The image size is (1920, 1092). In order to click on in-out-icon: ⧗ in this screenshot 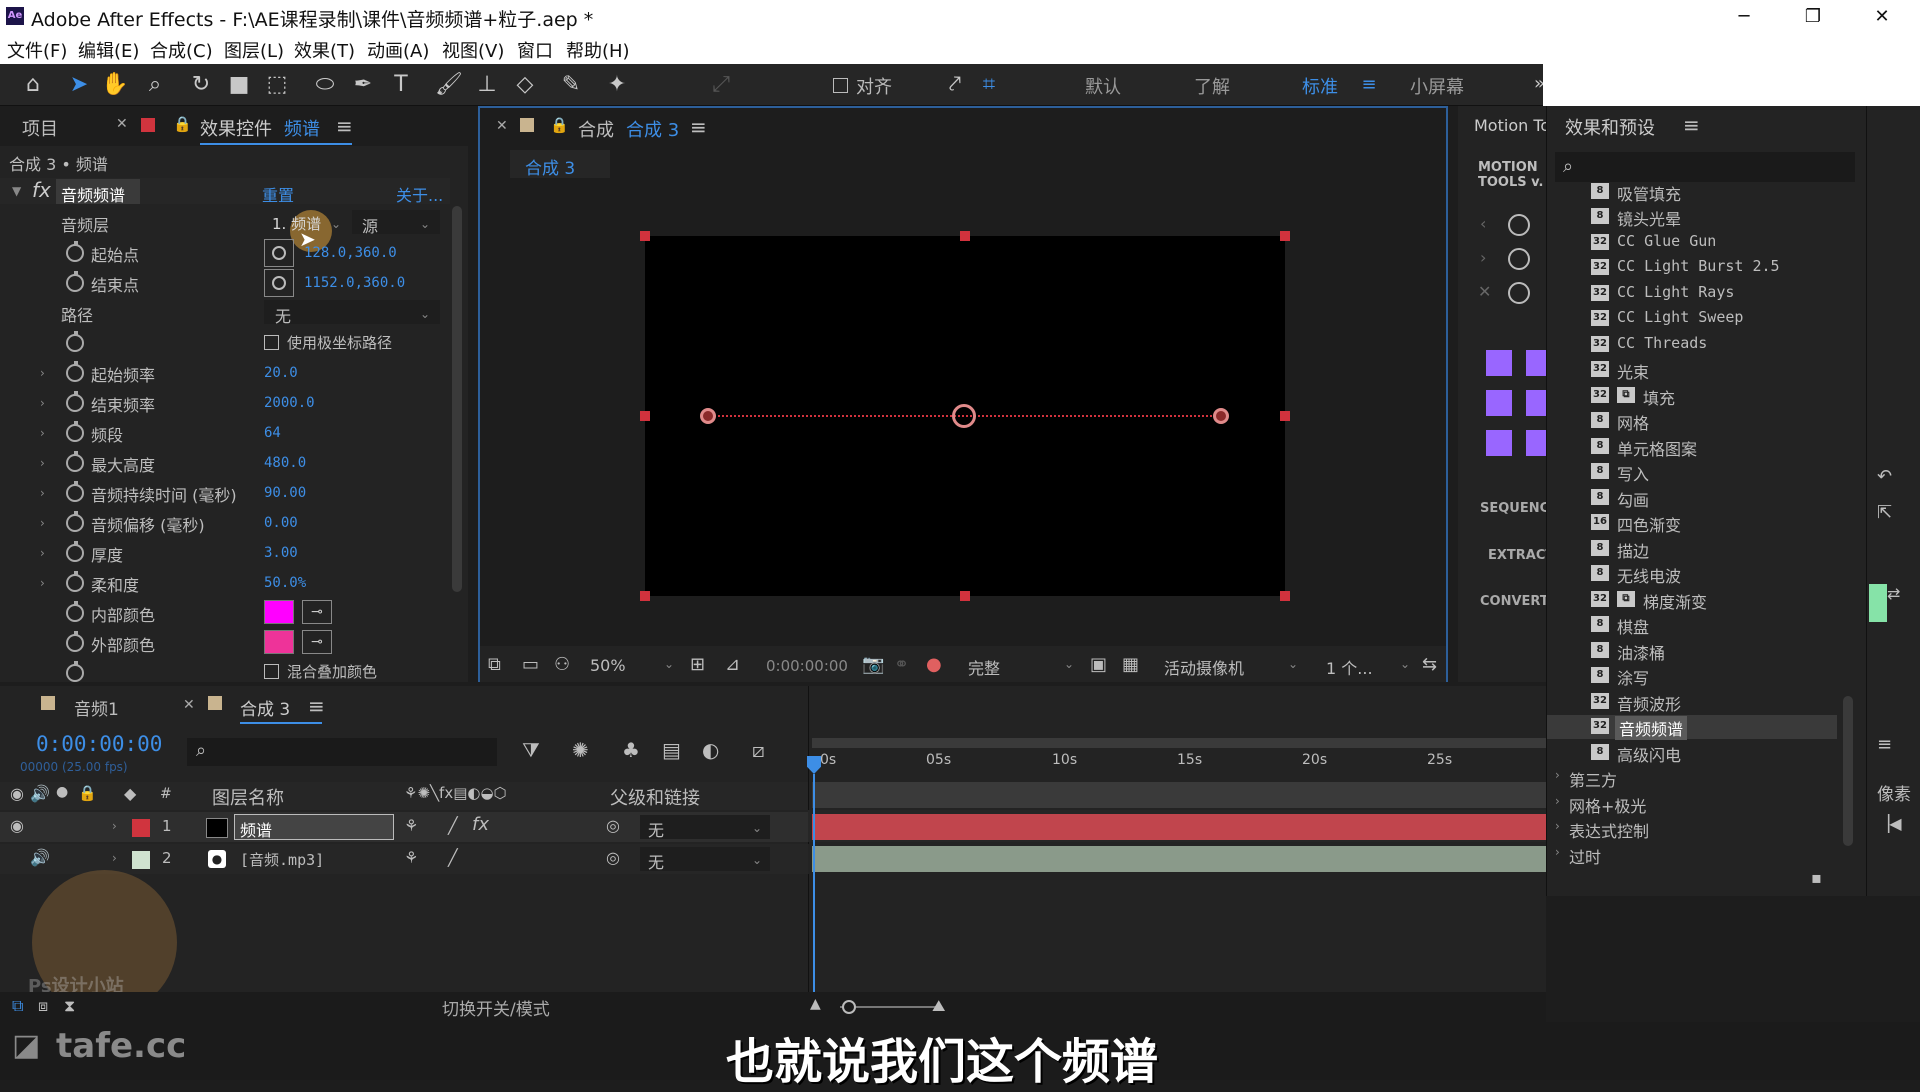, I will do `click(69, 1006)`.